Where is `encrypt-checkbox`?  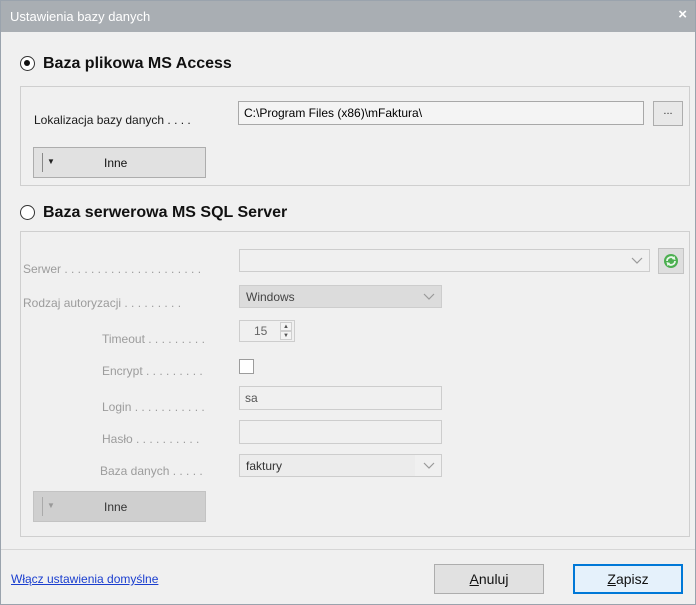 encrypt-checkbox is located at coordinates (246, 366).